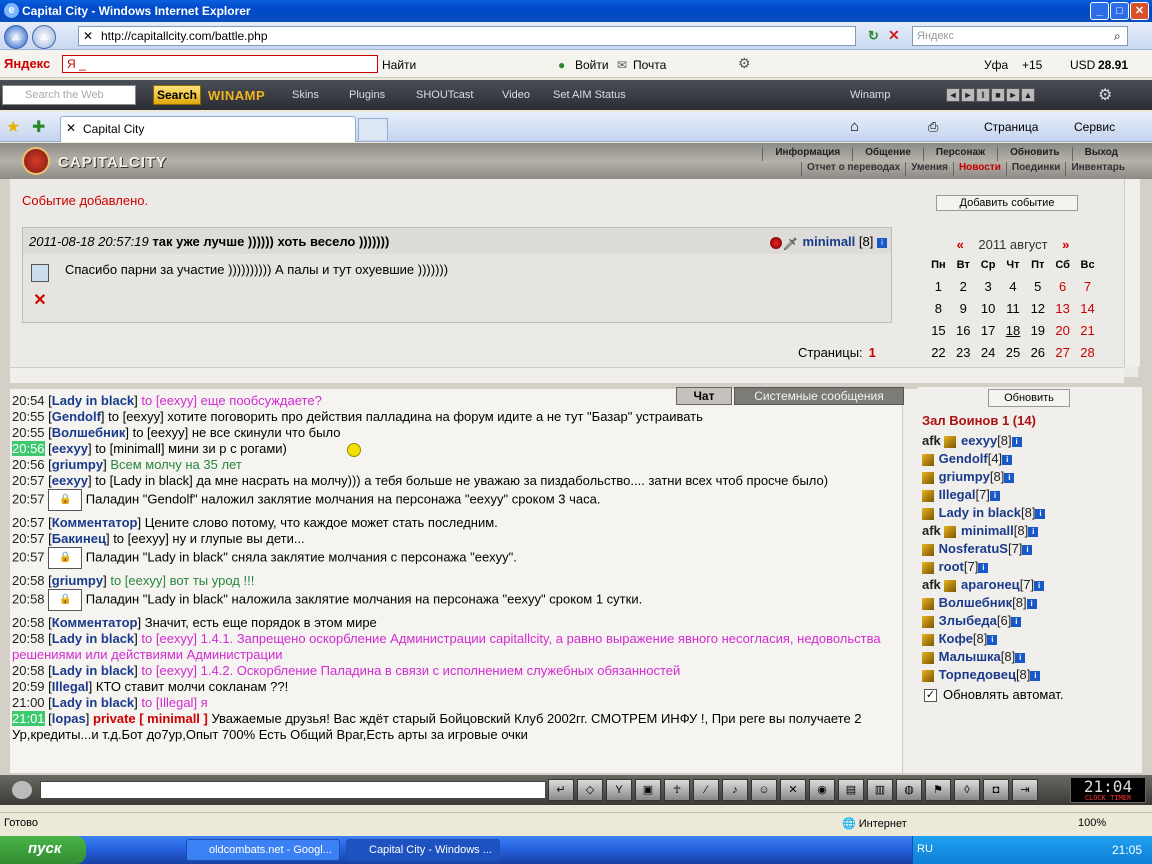 This screenshot has height=864, width=1152. What do you see at coordinates (1087, 352) in the screenshot?
I see `calendar-day: 28` at bounding box center [1087, 352].